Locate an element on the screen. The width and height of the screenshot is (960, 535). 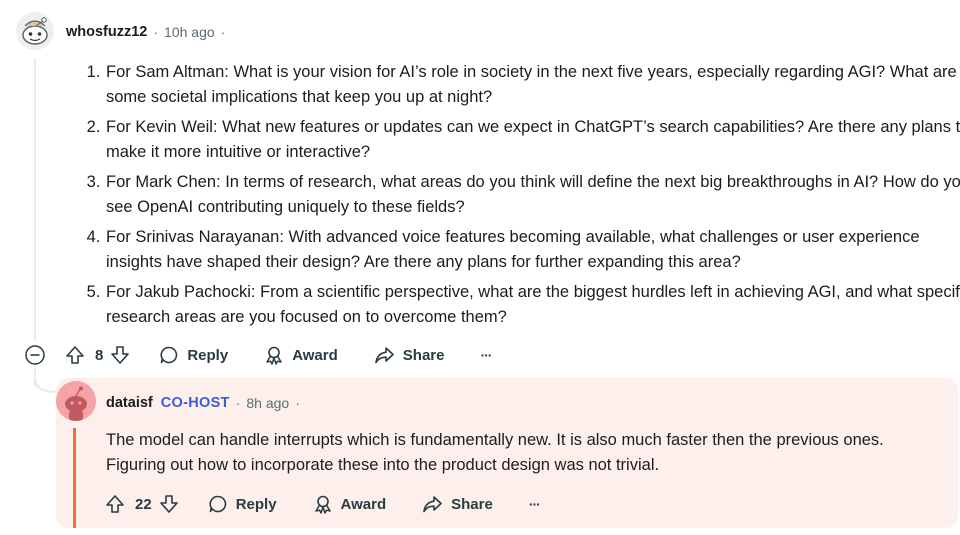
comment-actions: 8 Reply Award Share ··· is located at coordinates (278, 355).